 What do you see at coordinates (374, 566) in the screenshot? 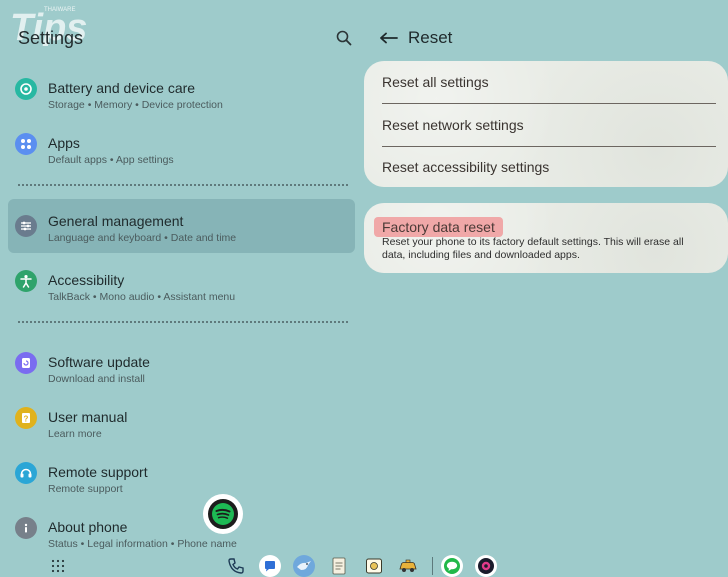
I see `gallery-icon` at bounding box center [374, 566].